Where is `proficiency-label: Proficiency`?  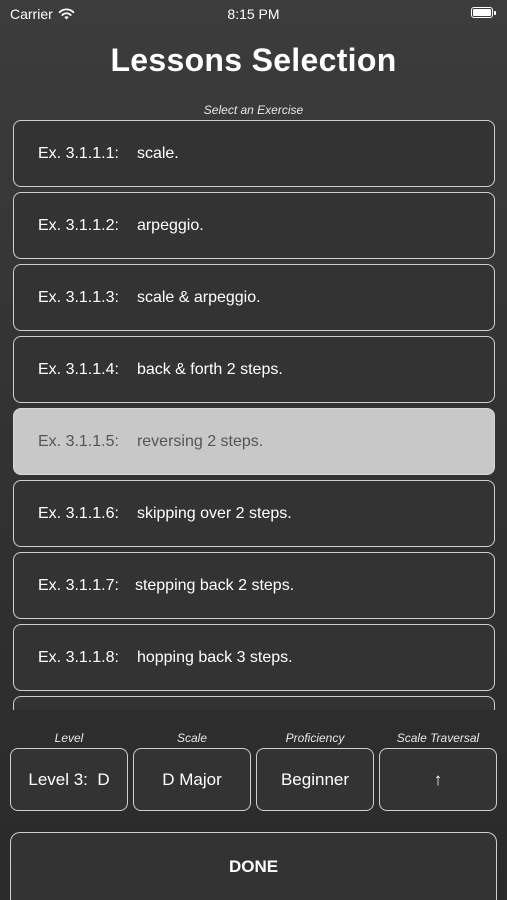 proficiency-label: Proficiency is located at coordinates (315, 738).